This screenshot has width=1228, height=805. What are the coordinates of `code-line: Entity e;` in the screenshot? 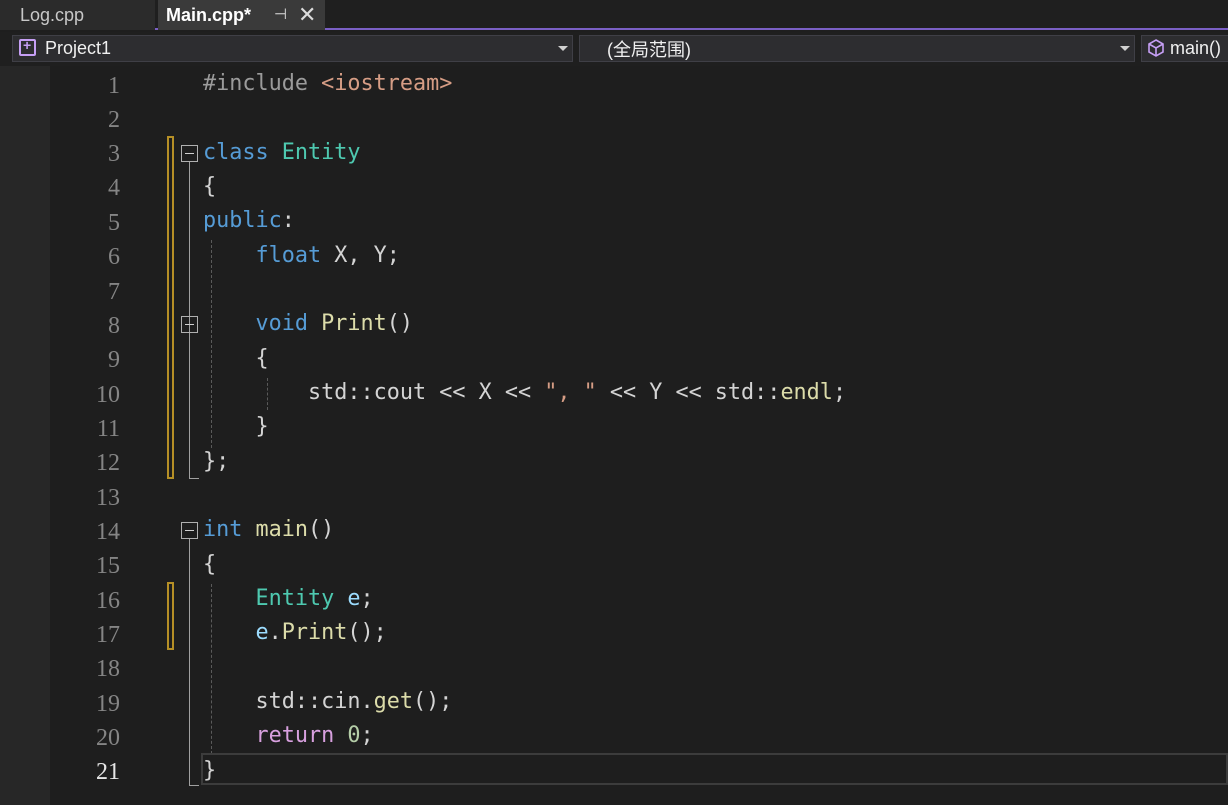 It's located at (314, 598).